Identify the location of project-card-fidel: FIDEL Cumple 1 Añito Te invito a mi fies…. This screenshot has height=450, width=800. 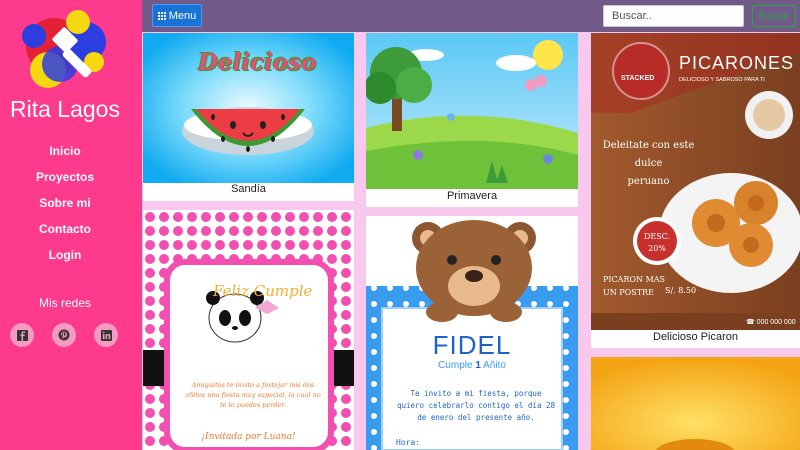
(472, 333).